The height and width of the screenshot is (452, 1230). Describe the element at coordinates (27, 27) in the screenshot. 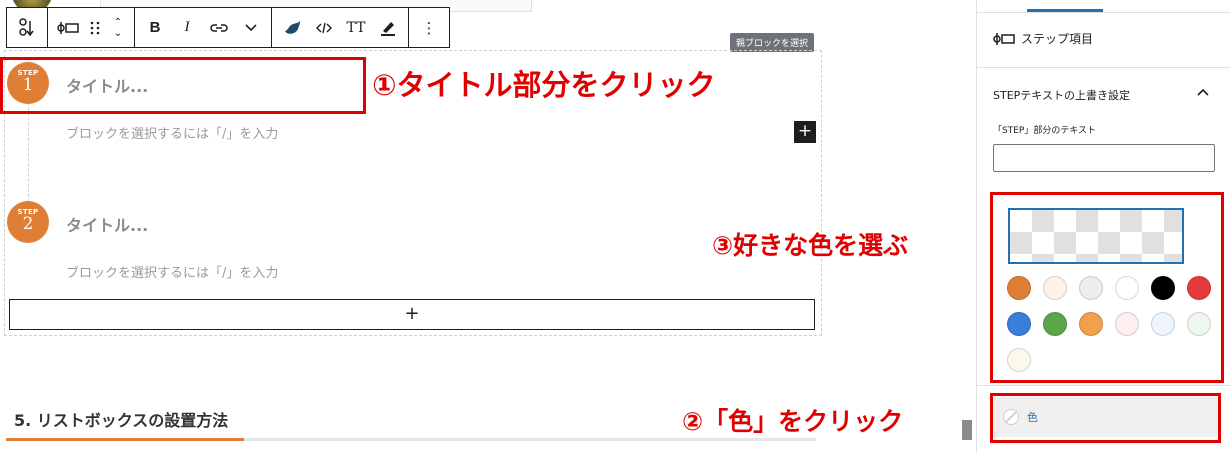

I see `step-transform-icon` at that location.